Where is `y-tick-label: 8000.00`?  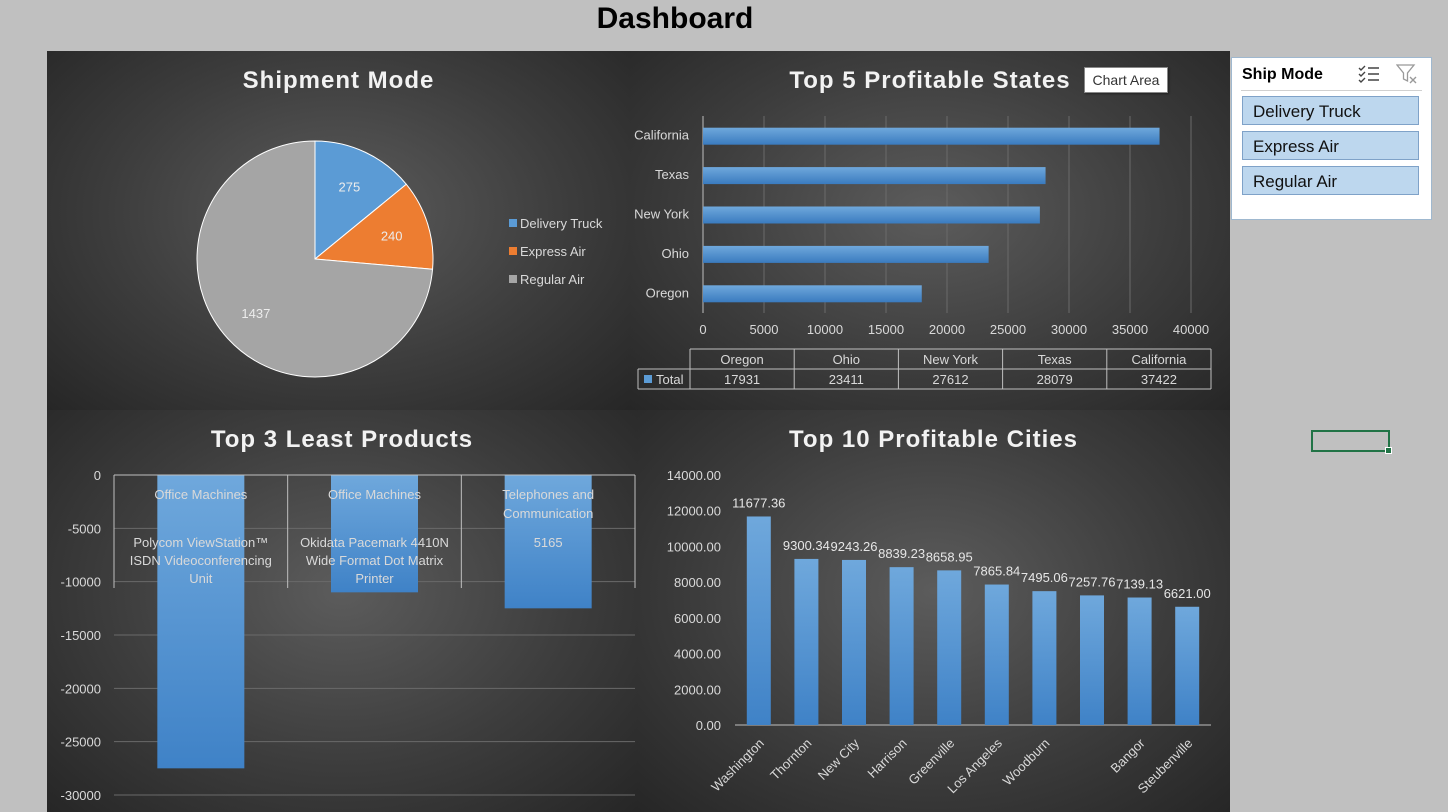 y-tick-label: 8000.00 is located at coordinates (697, 582).